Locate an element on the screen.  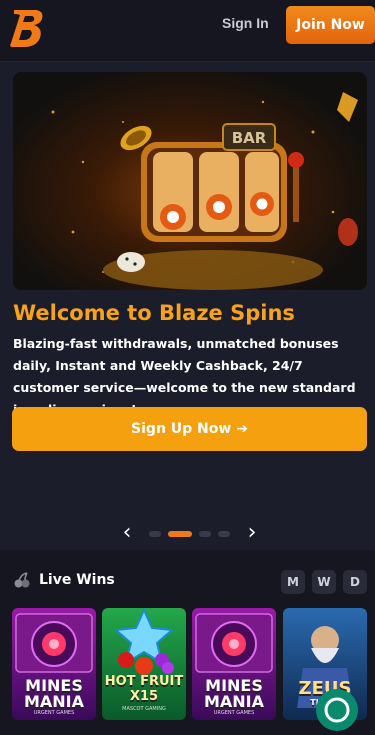
cherries-icon is located at coordinates (22, 580).